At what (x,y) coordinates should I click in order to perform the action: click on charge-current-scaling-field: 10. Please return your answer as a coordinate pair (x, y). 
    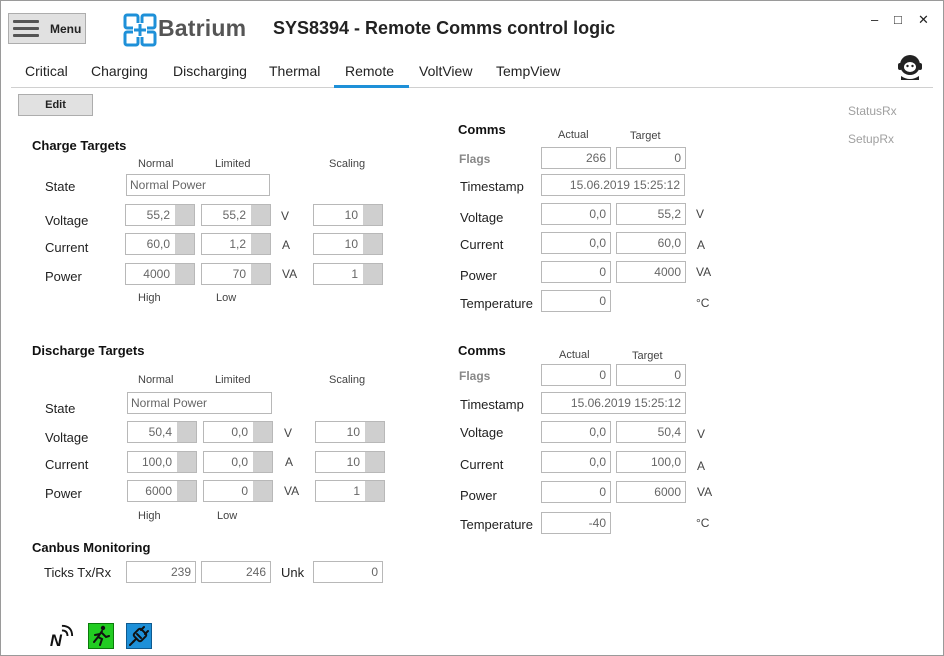
    Looking at the image, I should click on (348, 244).